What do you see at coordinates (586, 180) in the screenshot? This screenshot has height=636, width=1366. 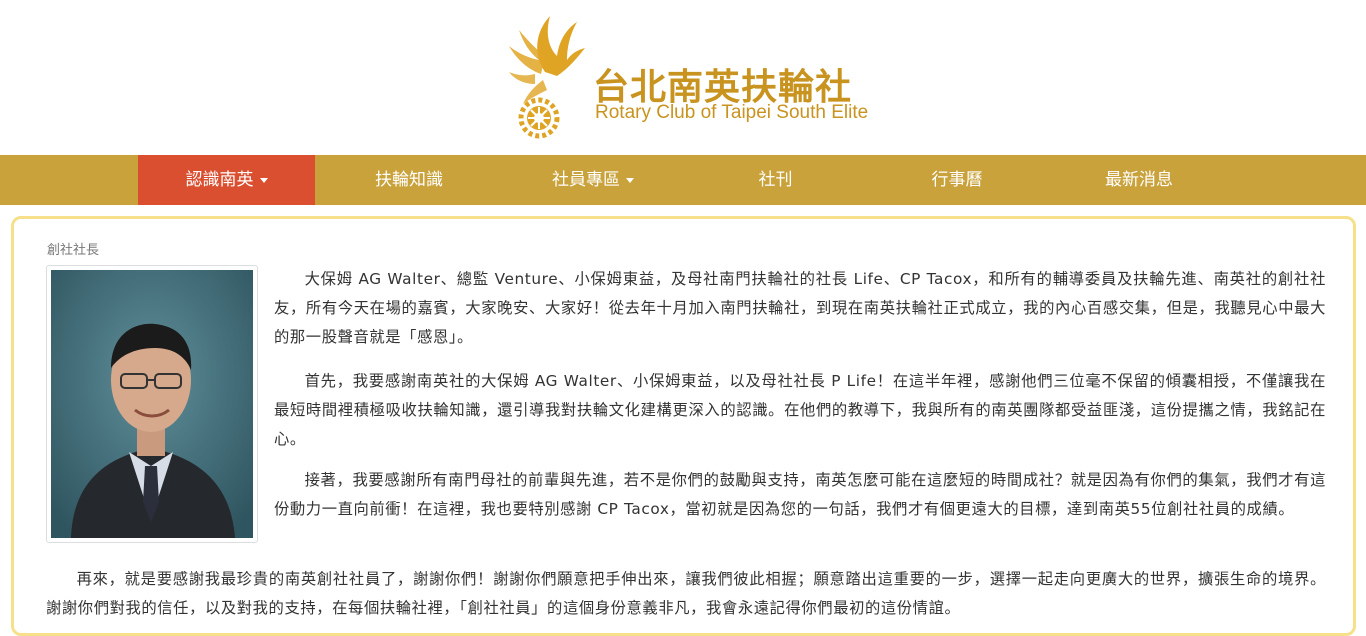 I see `nav-members-area-label: 社員專區` at bounding box center [586, 180].